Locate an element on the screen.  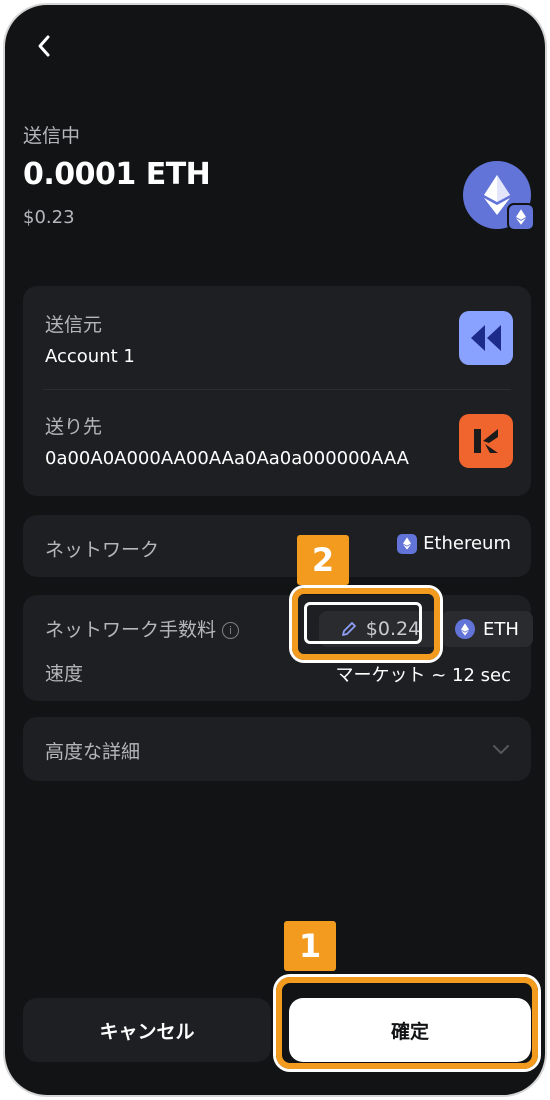
speed-value: マーケット ~ 12 sec is located at coordinates (423, 675).